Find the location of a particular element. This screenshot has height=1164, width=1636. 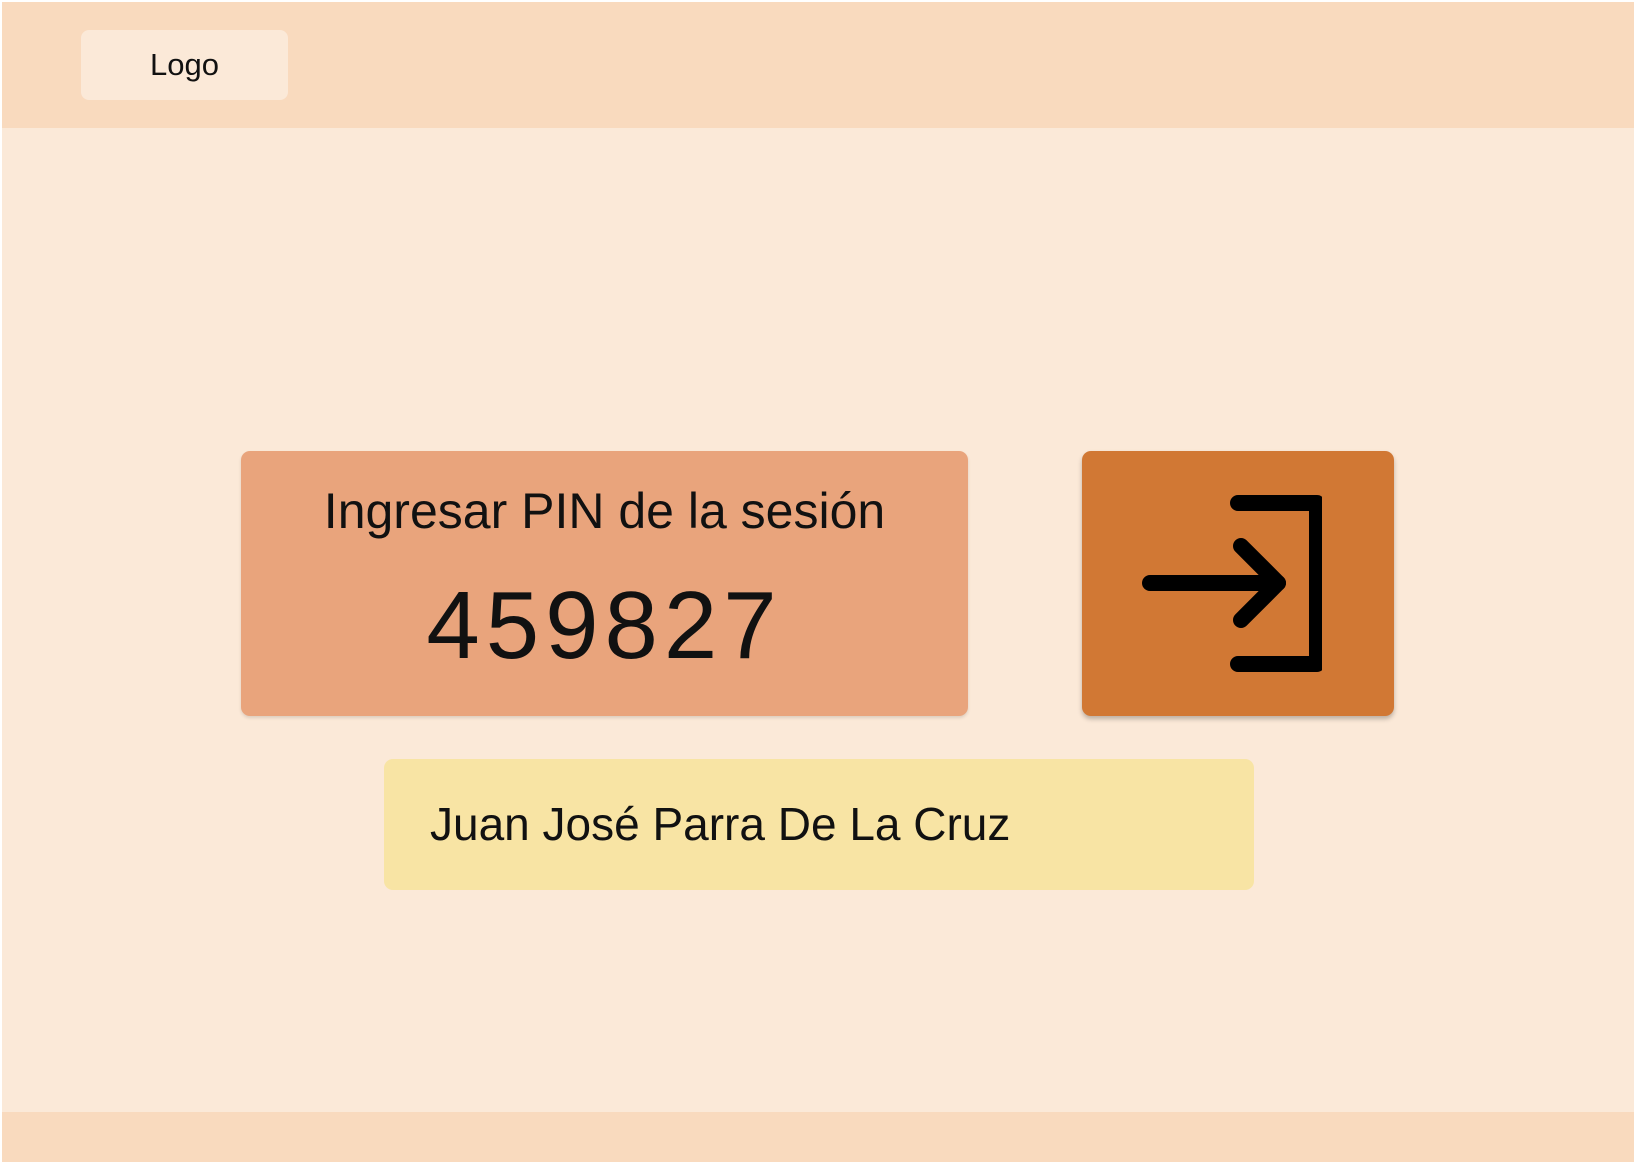

logo: Logo is located at coordinates (184, 65).